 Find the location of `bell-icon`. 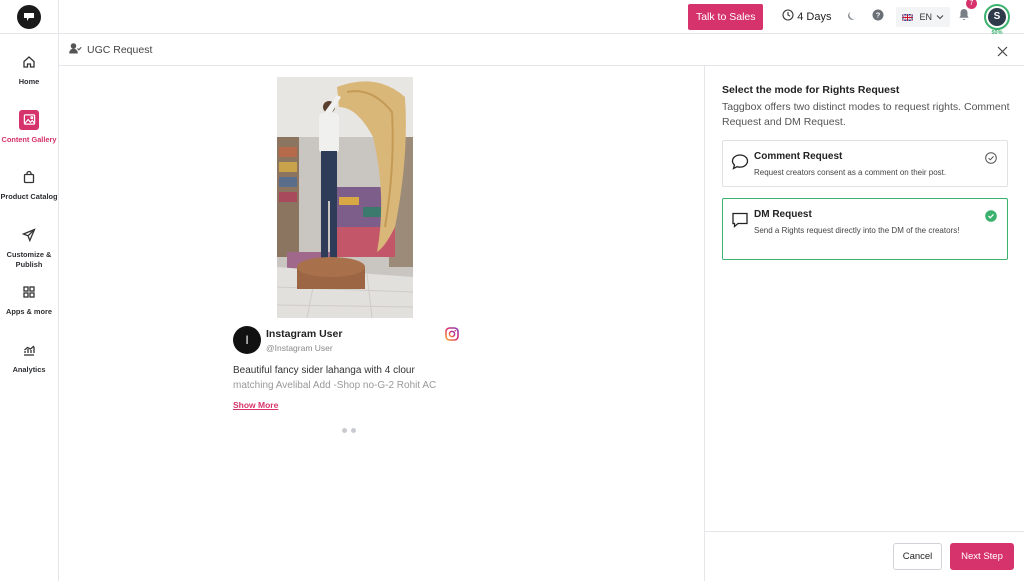

bell-icon is located at coordinates (964, 17).